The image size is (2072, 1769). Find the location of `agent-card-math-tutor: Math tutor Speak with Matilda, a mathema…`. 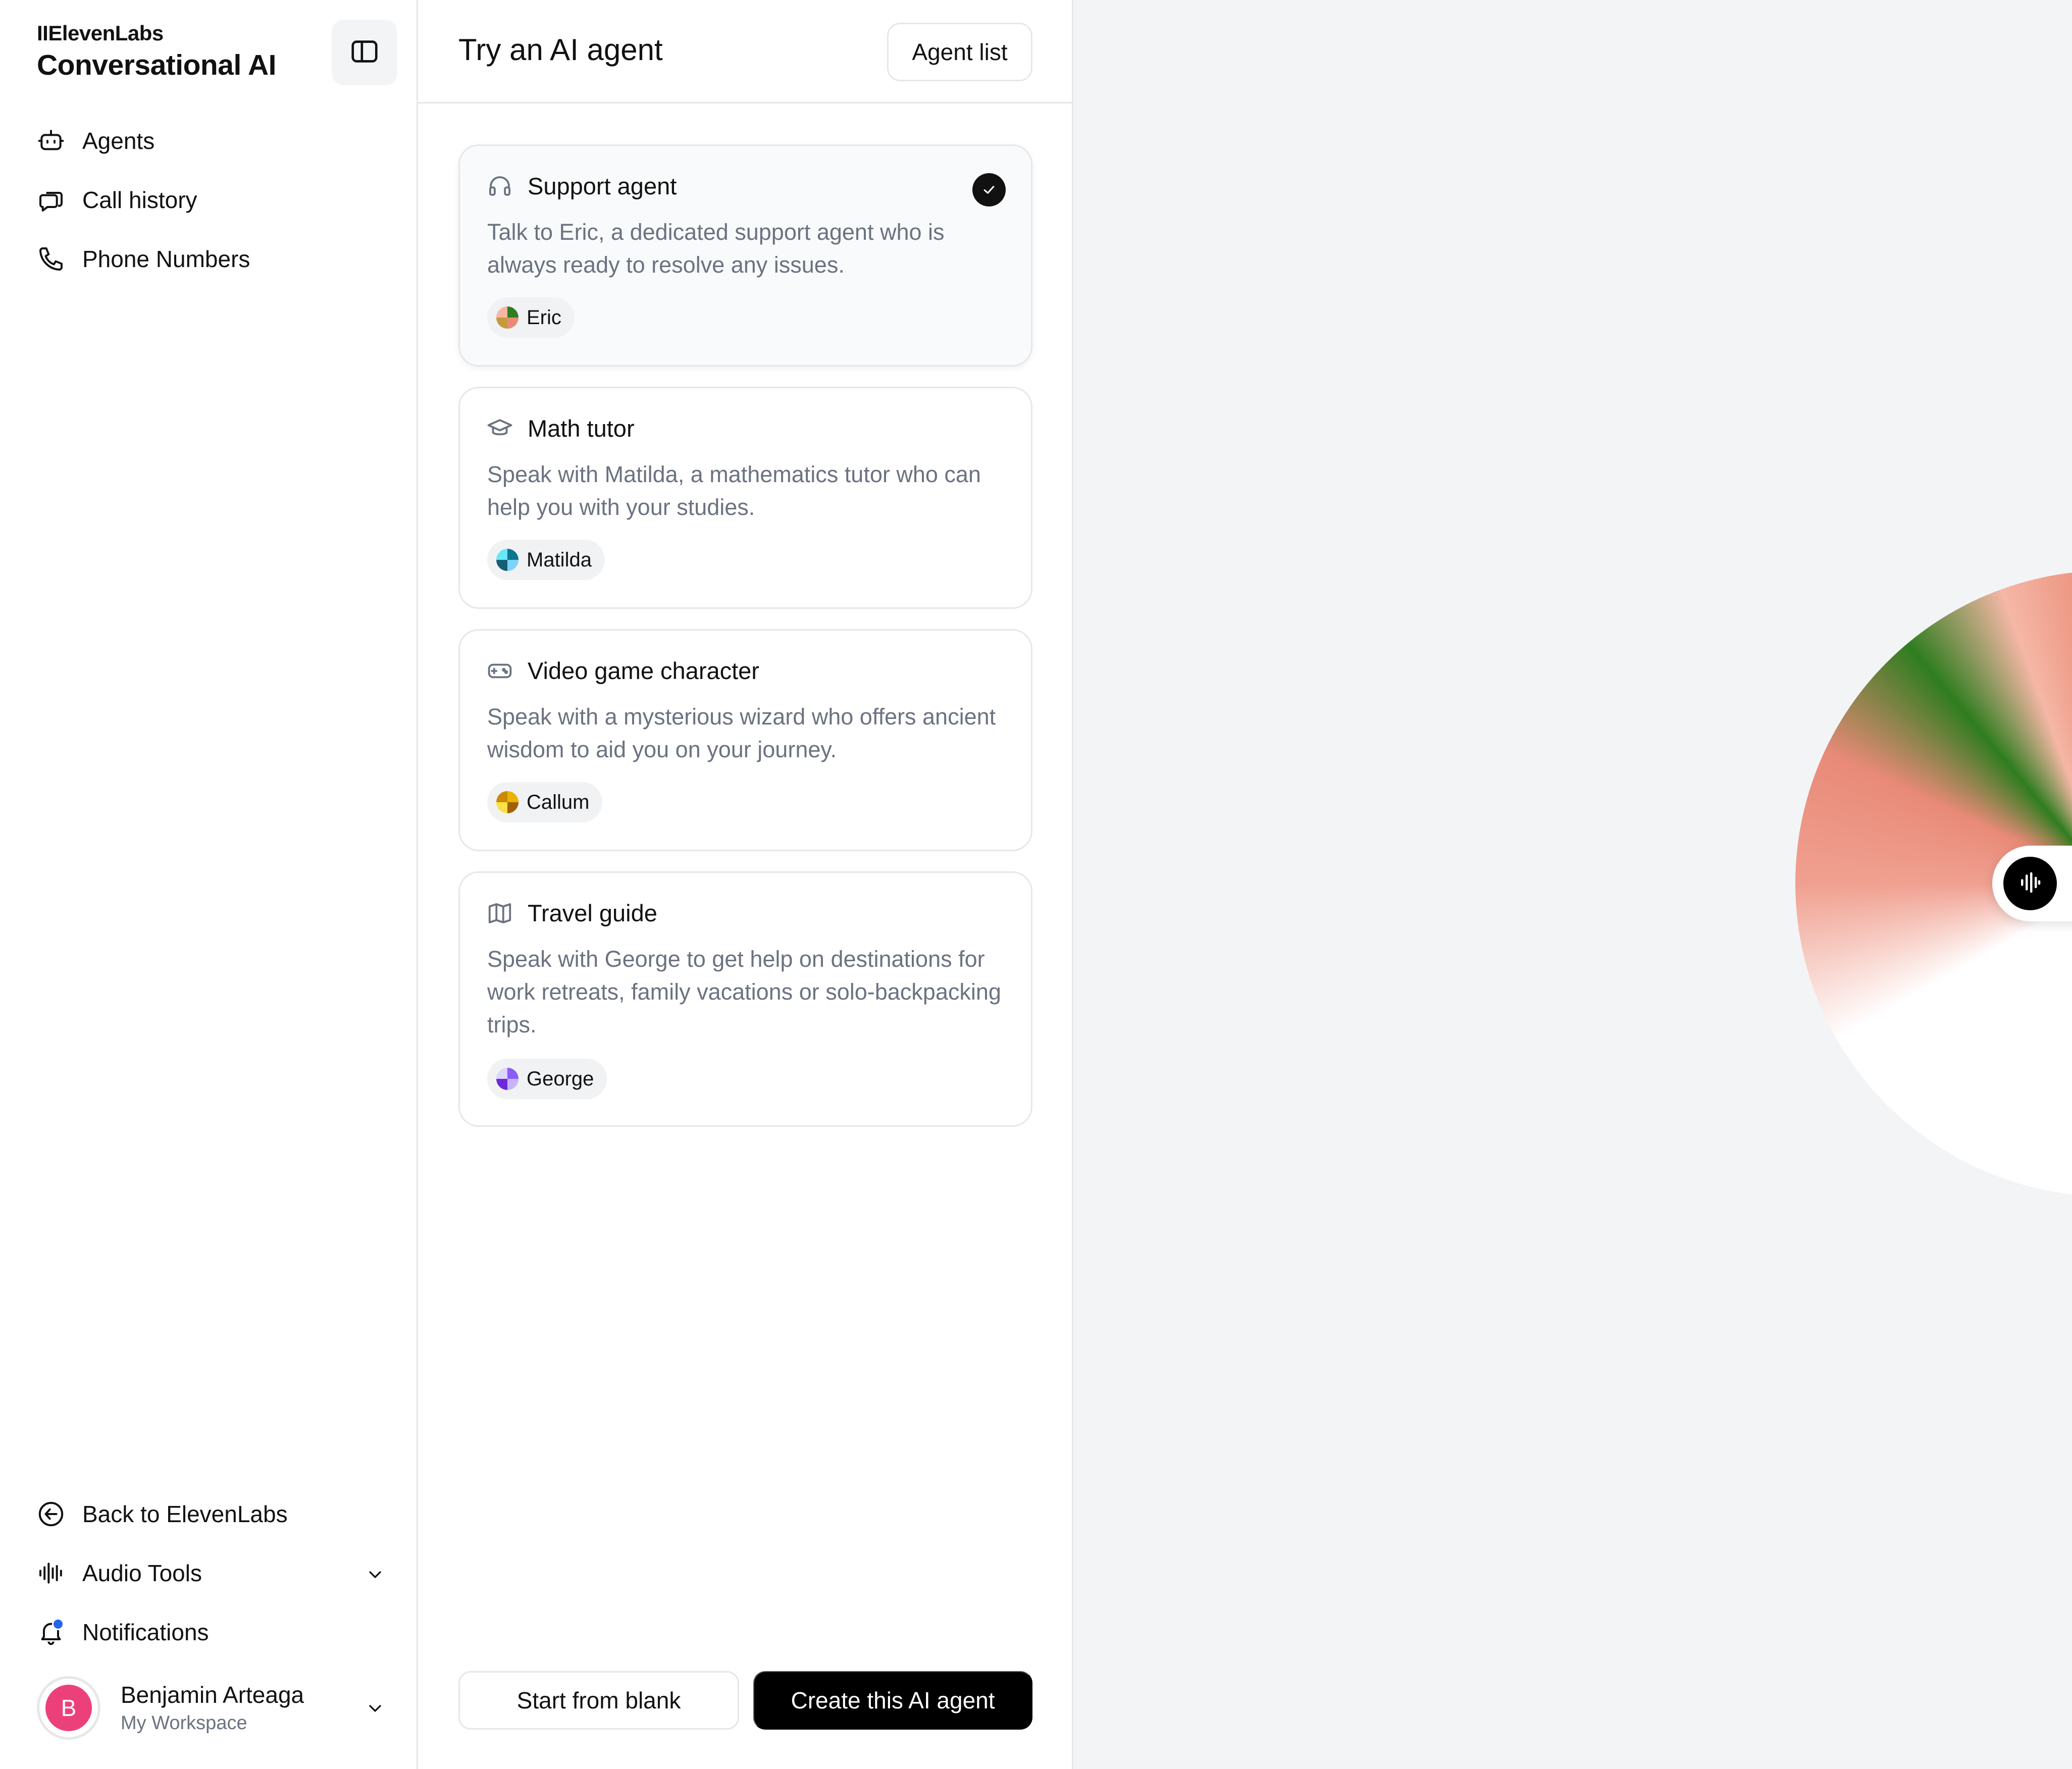

agent-card-math-tutor: Math tutor Speak with Matilda, a mathema… is located at coordinates (745, 498).